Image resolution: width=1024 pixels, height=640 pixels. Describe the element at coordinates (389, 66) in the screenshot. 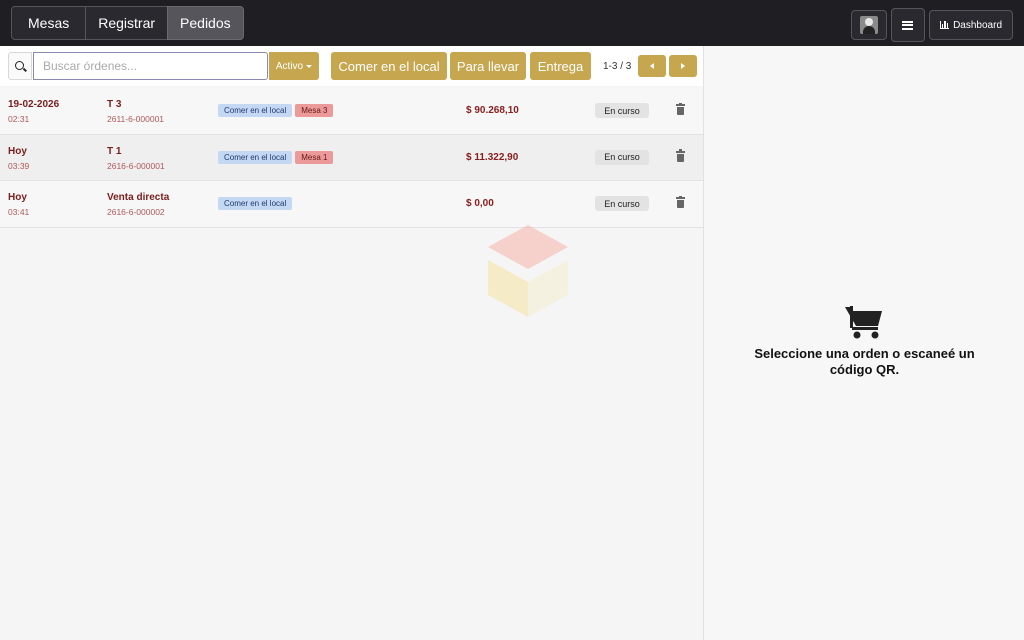

I see `filter-comer-en-el-local-button: Comer en el local` at that location.